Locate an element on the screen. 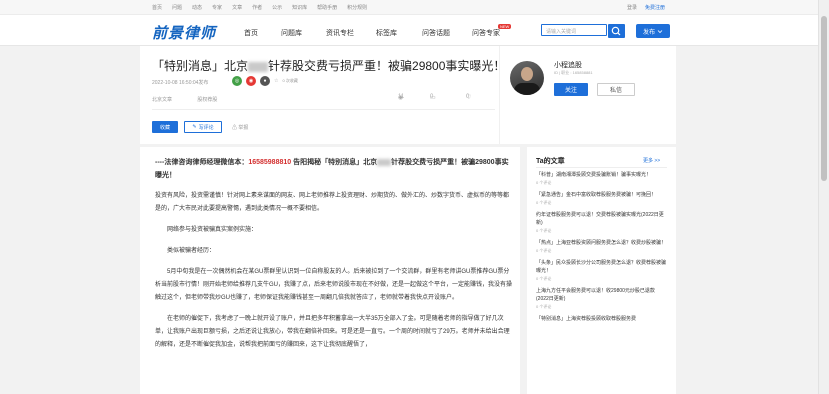  list-item: 「头条」民众投顾长沙分公司服务费怎么退？收费荐股被骗曝光！ 0 个评论 is located at coordinates (601, 270).